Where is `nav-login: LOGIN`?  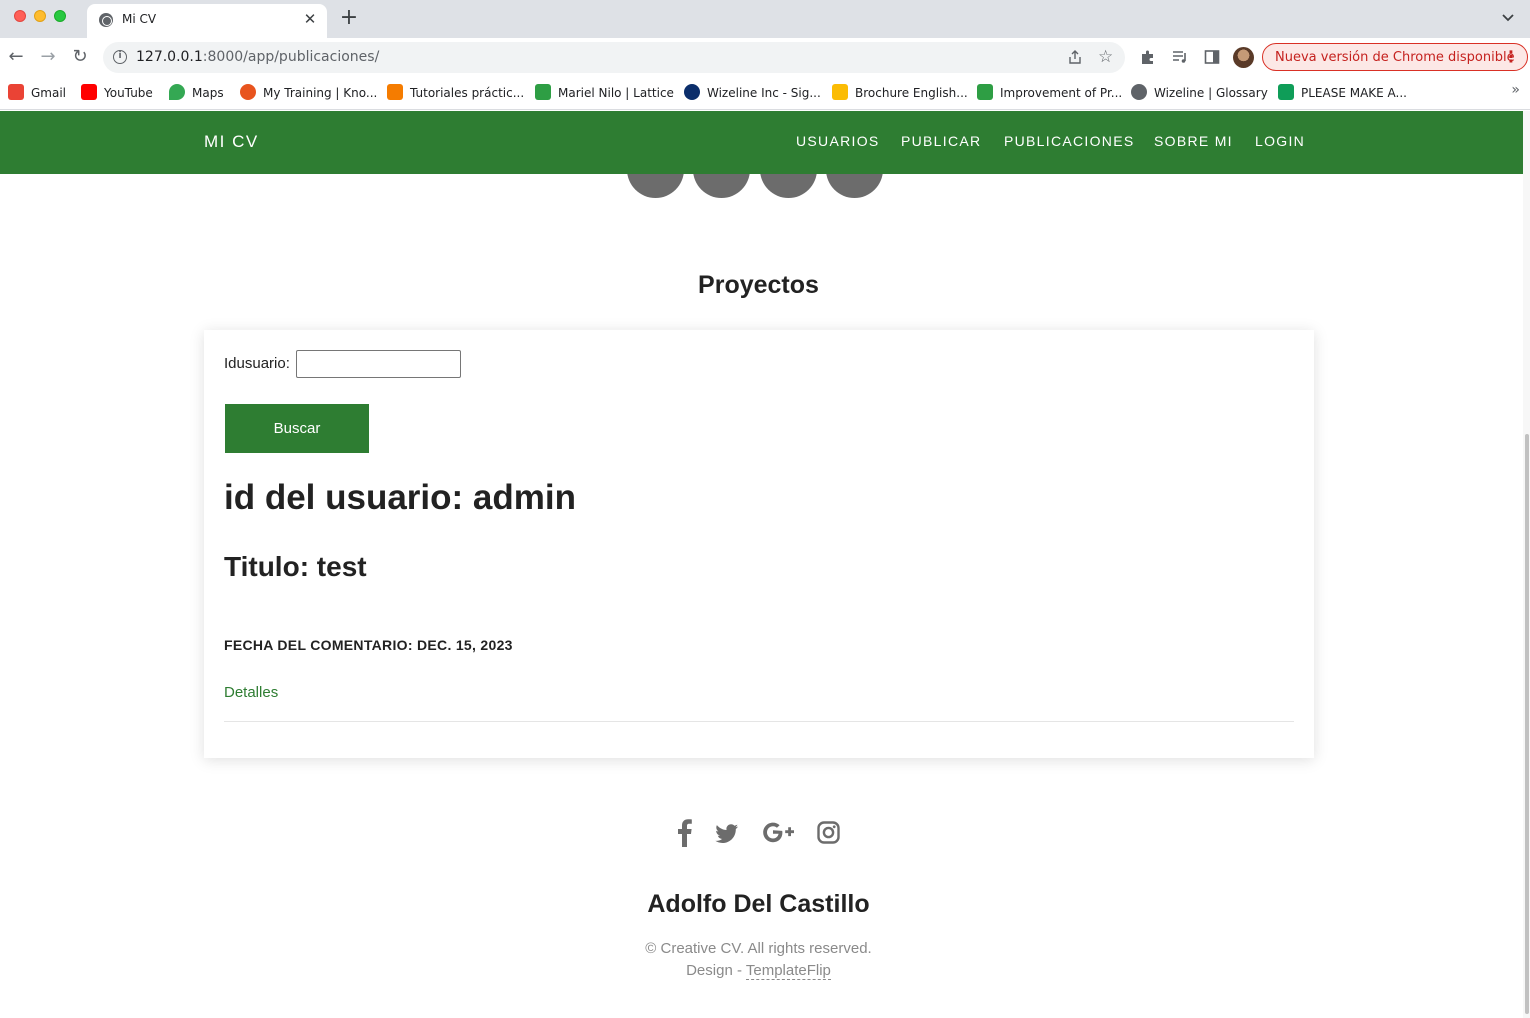 nav-login: LOGIN is located at coordinates (1280, 141).